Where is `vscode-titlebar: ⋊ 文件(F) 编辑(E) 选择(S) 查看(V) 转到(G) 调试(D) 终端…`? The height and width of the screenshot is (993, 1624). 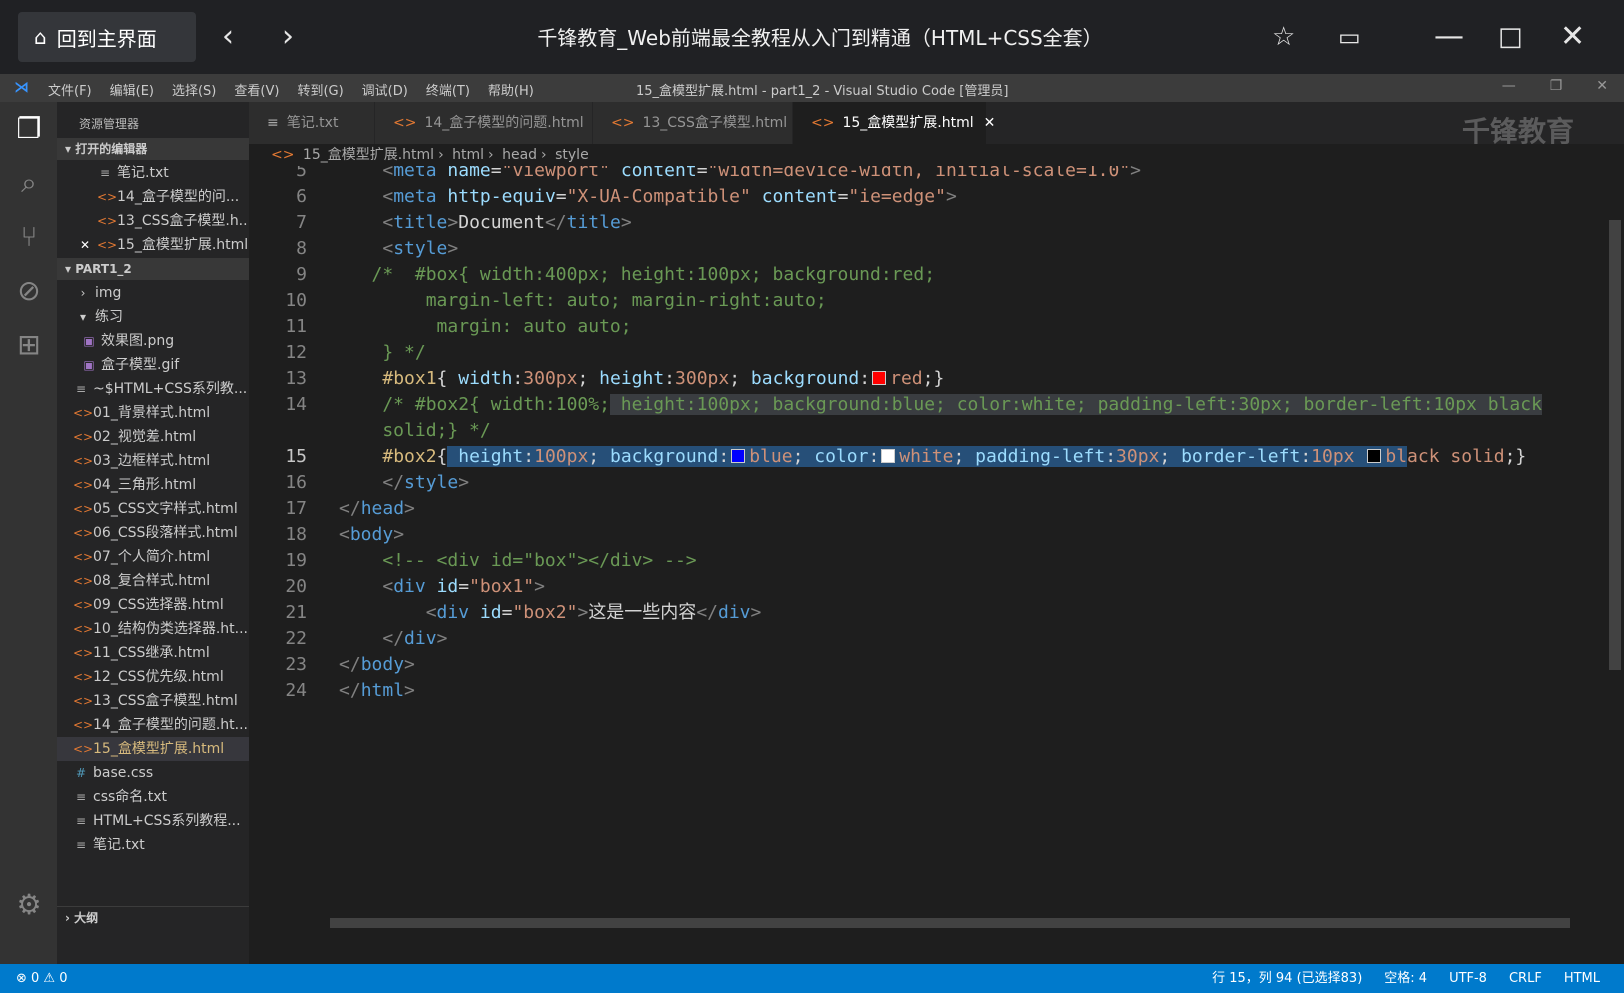
vscode-titlebar: ⋊ 文件(F) 编辑(E) 选择(S) 查看(V) 转到(G) 调试(D) 终端… is located at coordinates (812, 88).